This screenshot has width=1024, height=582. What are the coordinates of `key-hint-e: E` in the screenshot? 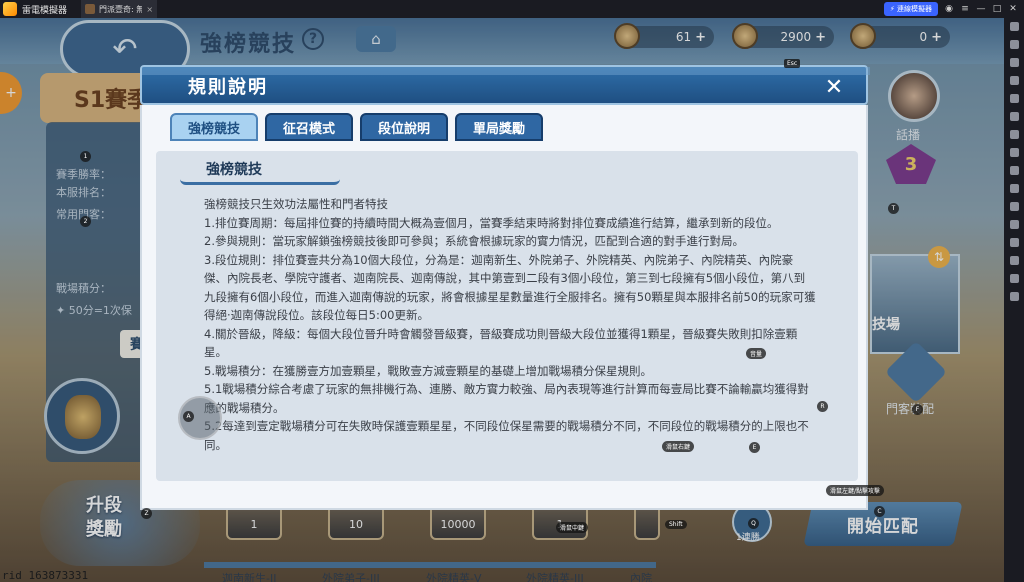 It's located at (754, 447).